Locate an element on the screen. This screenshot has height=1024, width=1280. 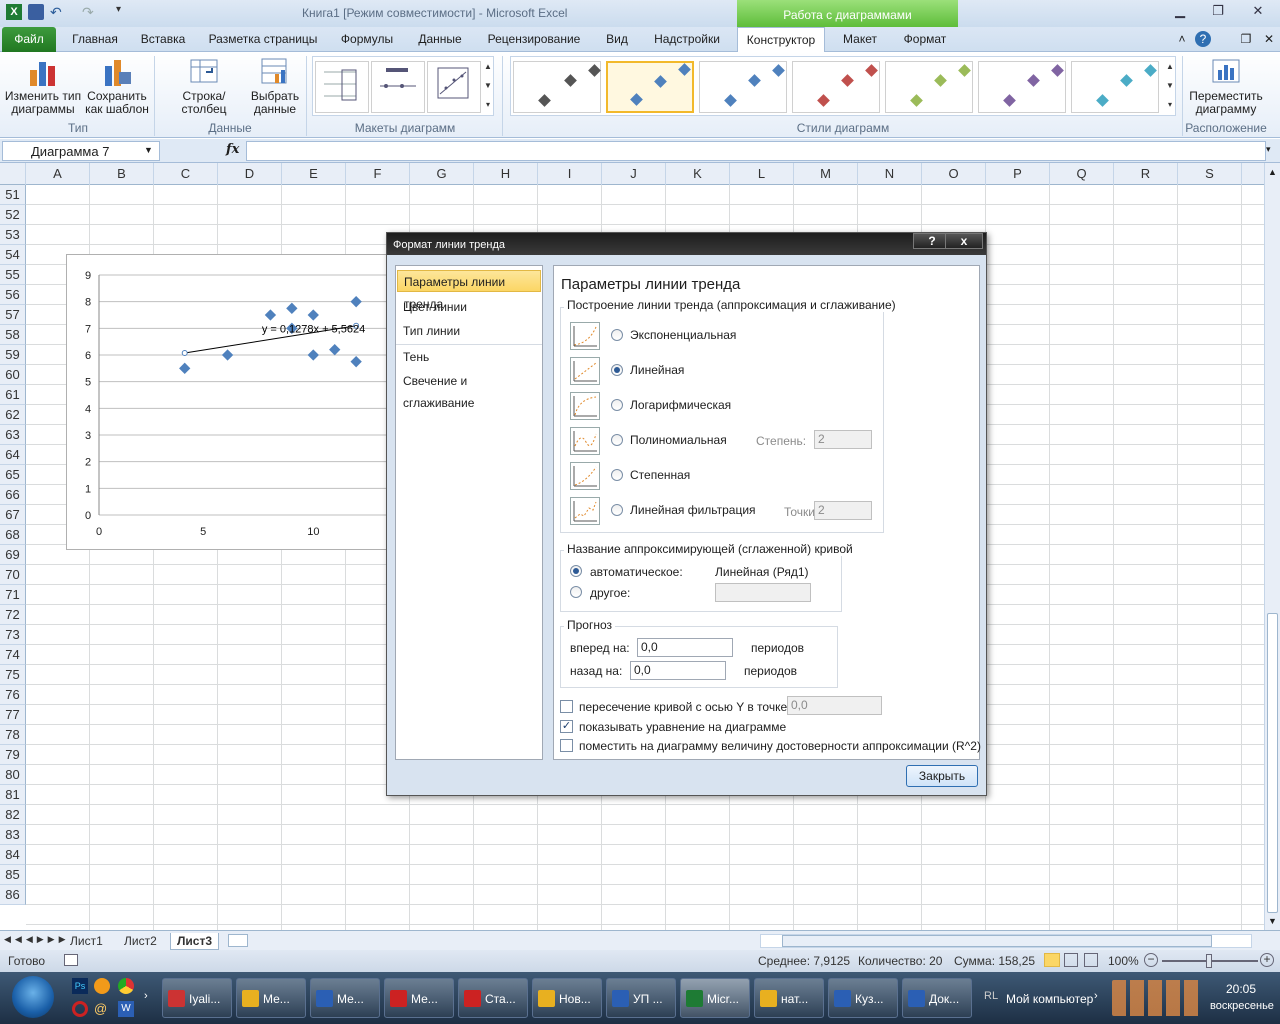
tab-page-layout: Разметка страницы is located at coordinates (263, 39).